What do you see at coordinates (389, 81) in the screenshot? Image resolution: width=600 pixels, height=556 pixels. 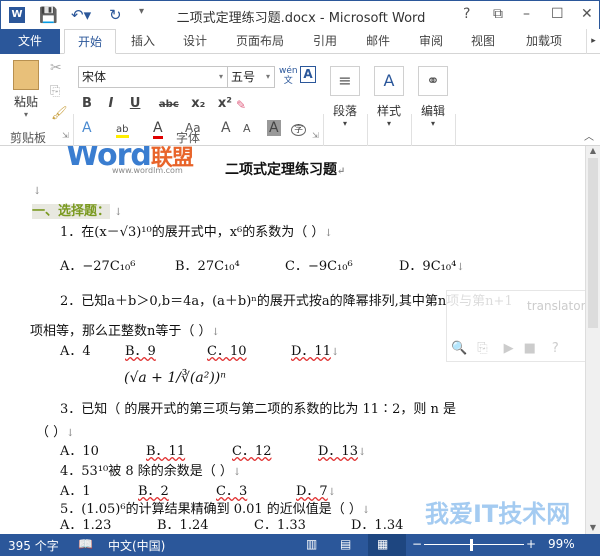 I see `styles-icon: A` at bounding box center [389, 81].